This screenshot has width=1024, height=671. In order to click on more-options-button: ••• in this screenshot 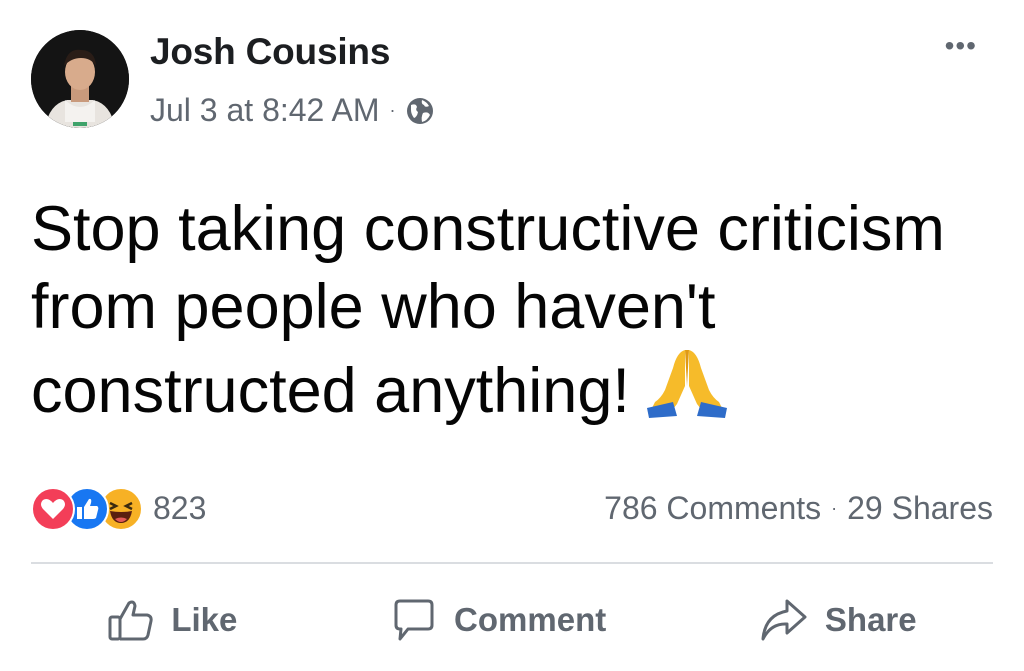, I will do `click(961, 46)`.